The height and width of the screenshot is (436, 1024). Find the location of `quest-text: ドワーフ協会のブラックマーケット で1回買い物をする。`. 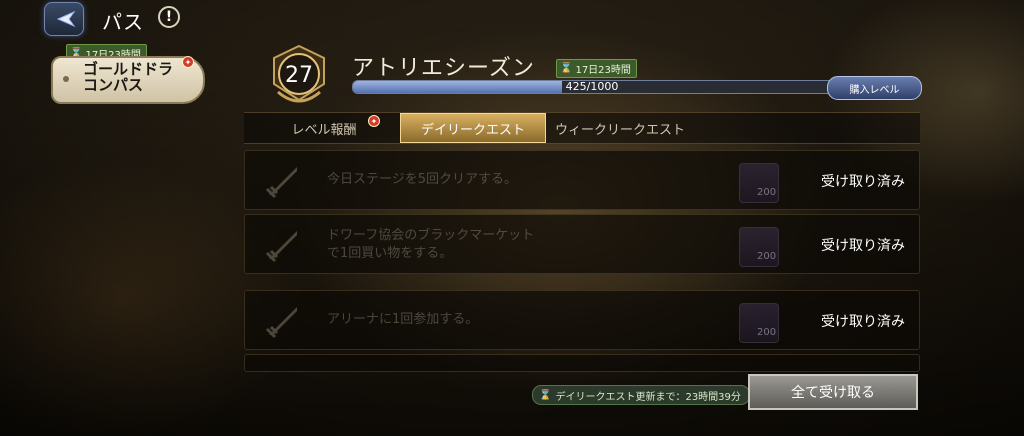

quest-text: ドワーフ協会のブラックマーケット で1回買い物をする。 is located at coordinates (430, 245).